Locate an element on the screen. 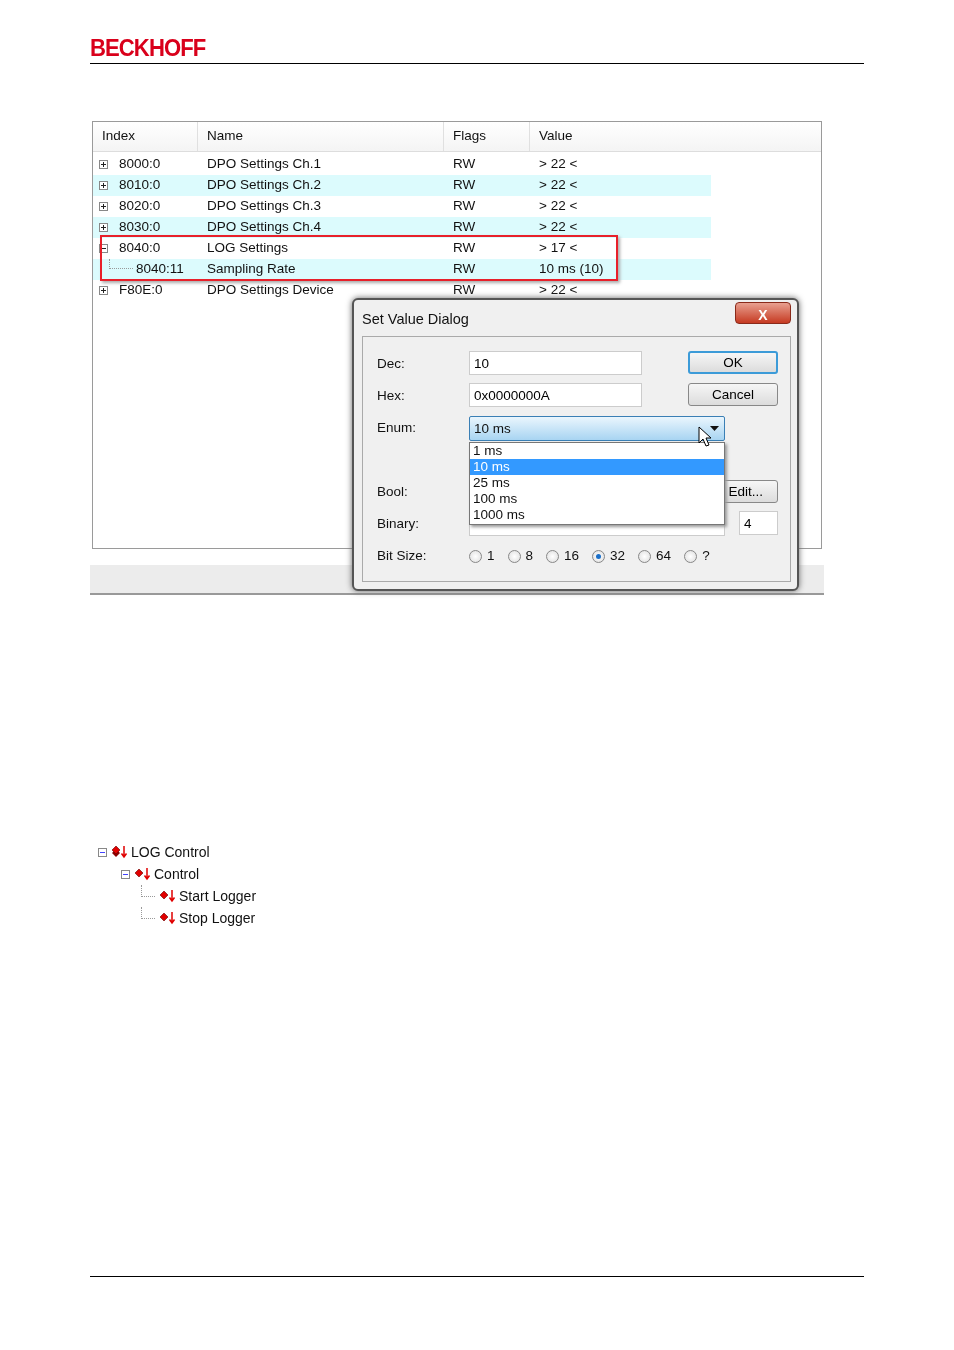 This screenshot has height=1350, width=954. field-label: Hex: is located at coordinates (391, 396).